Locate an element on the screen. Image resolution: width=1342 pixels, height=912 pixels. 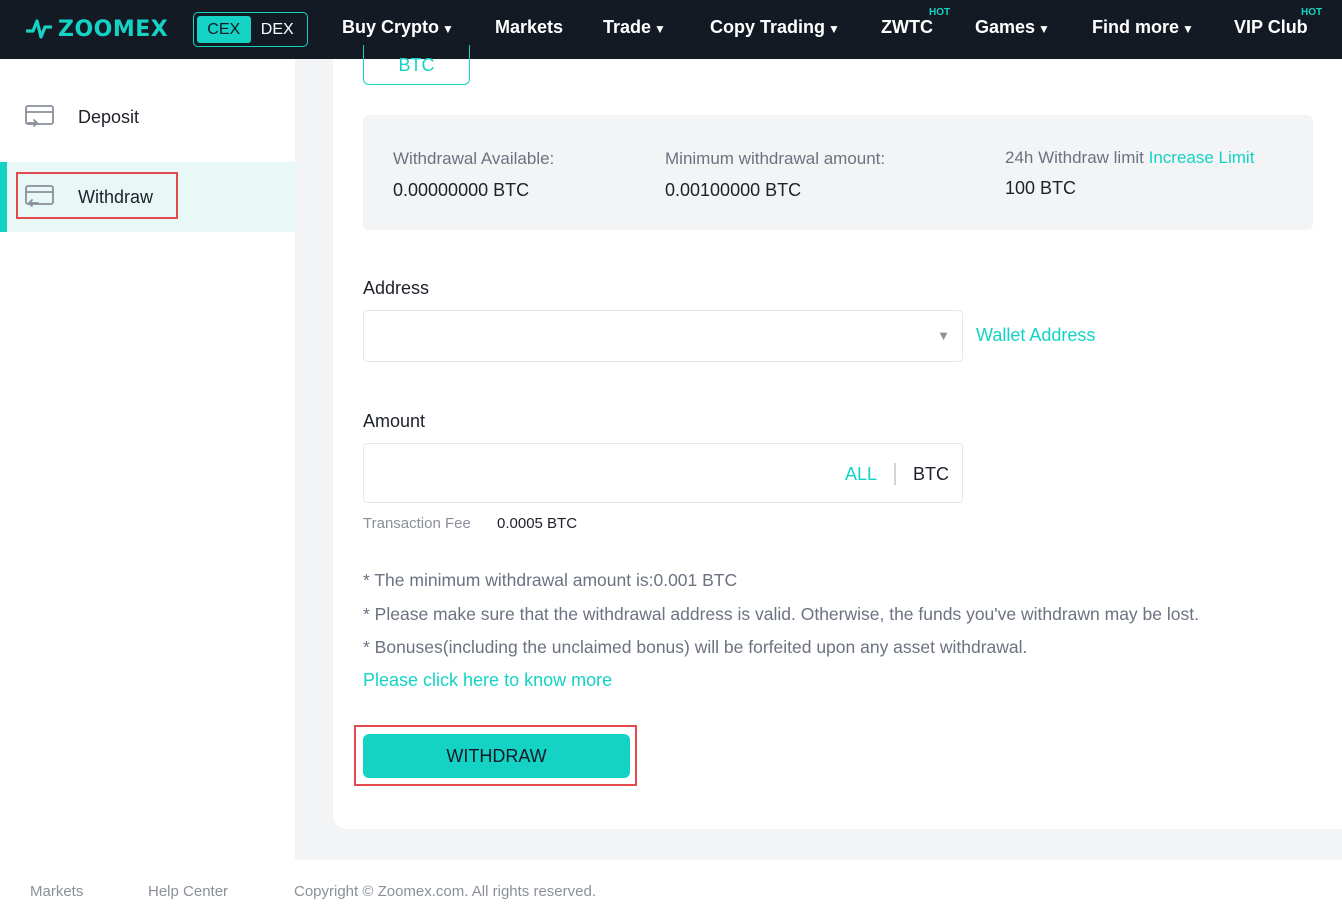
address-select: ▼ is located at coordinates (663, 336).